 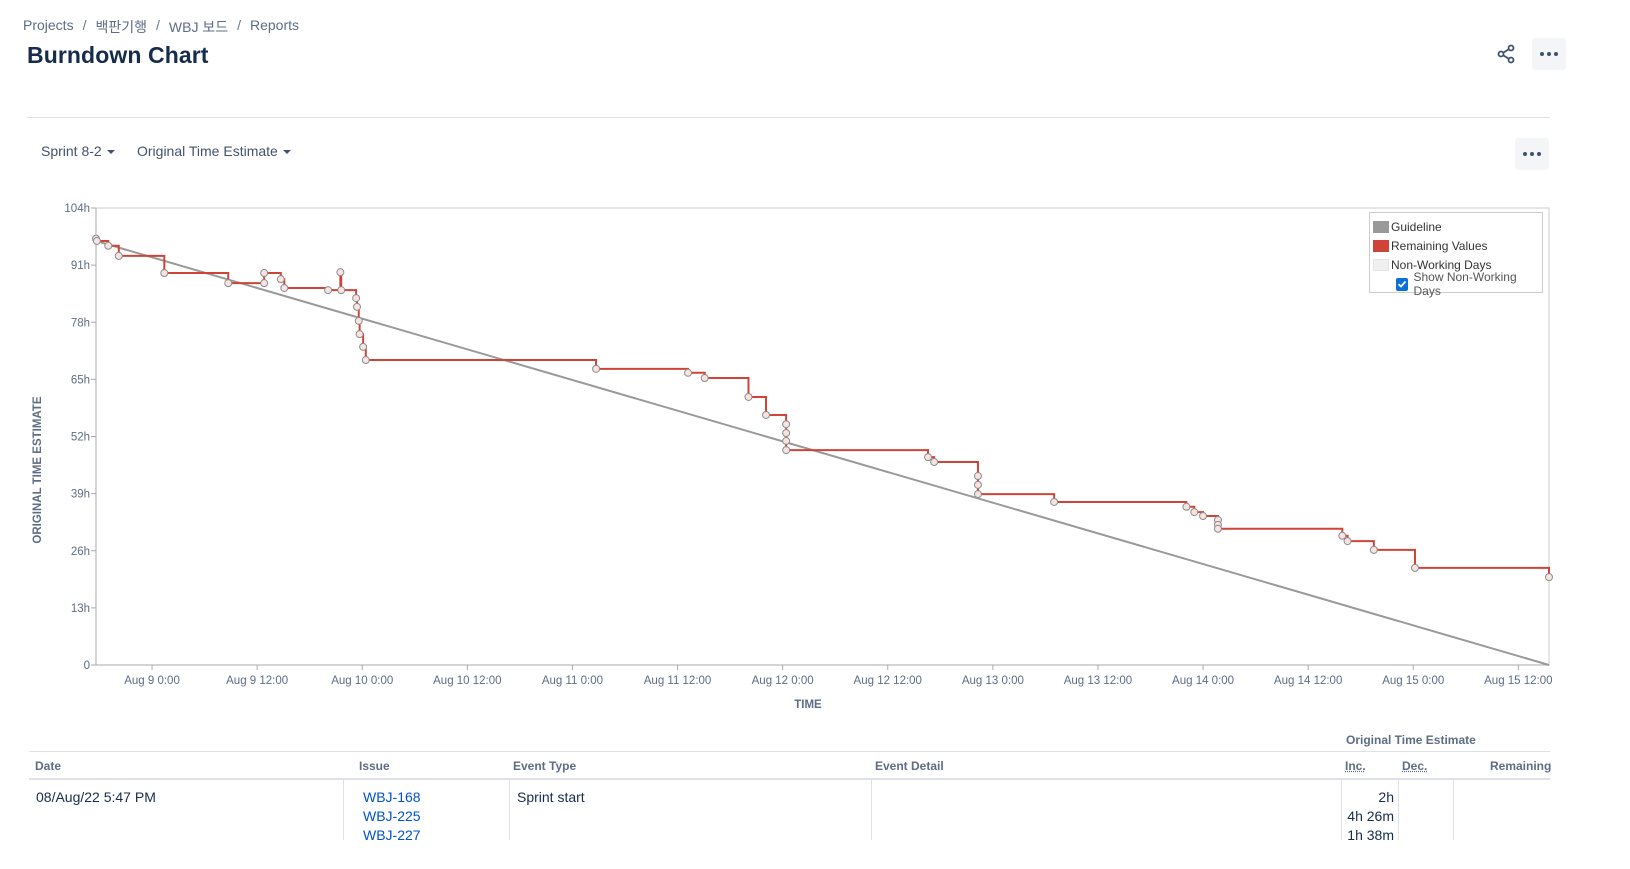 What do you see at coordinates (392, 835) in the screenshot?
I see `issue-link: WBJ-227` at bounding box center [392, 835].